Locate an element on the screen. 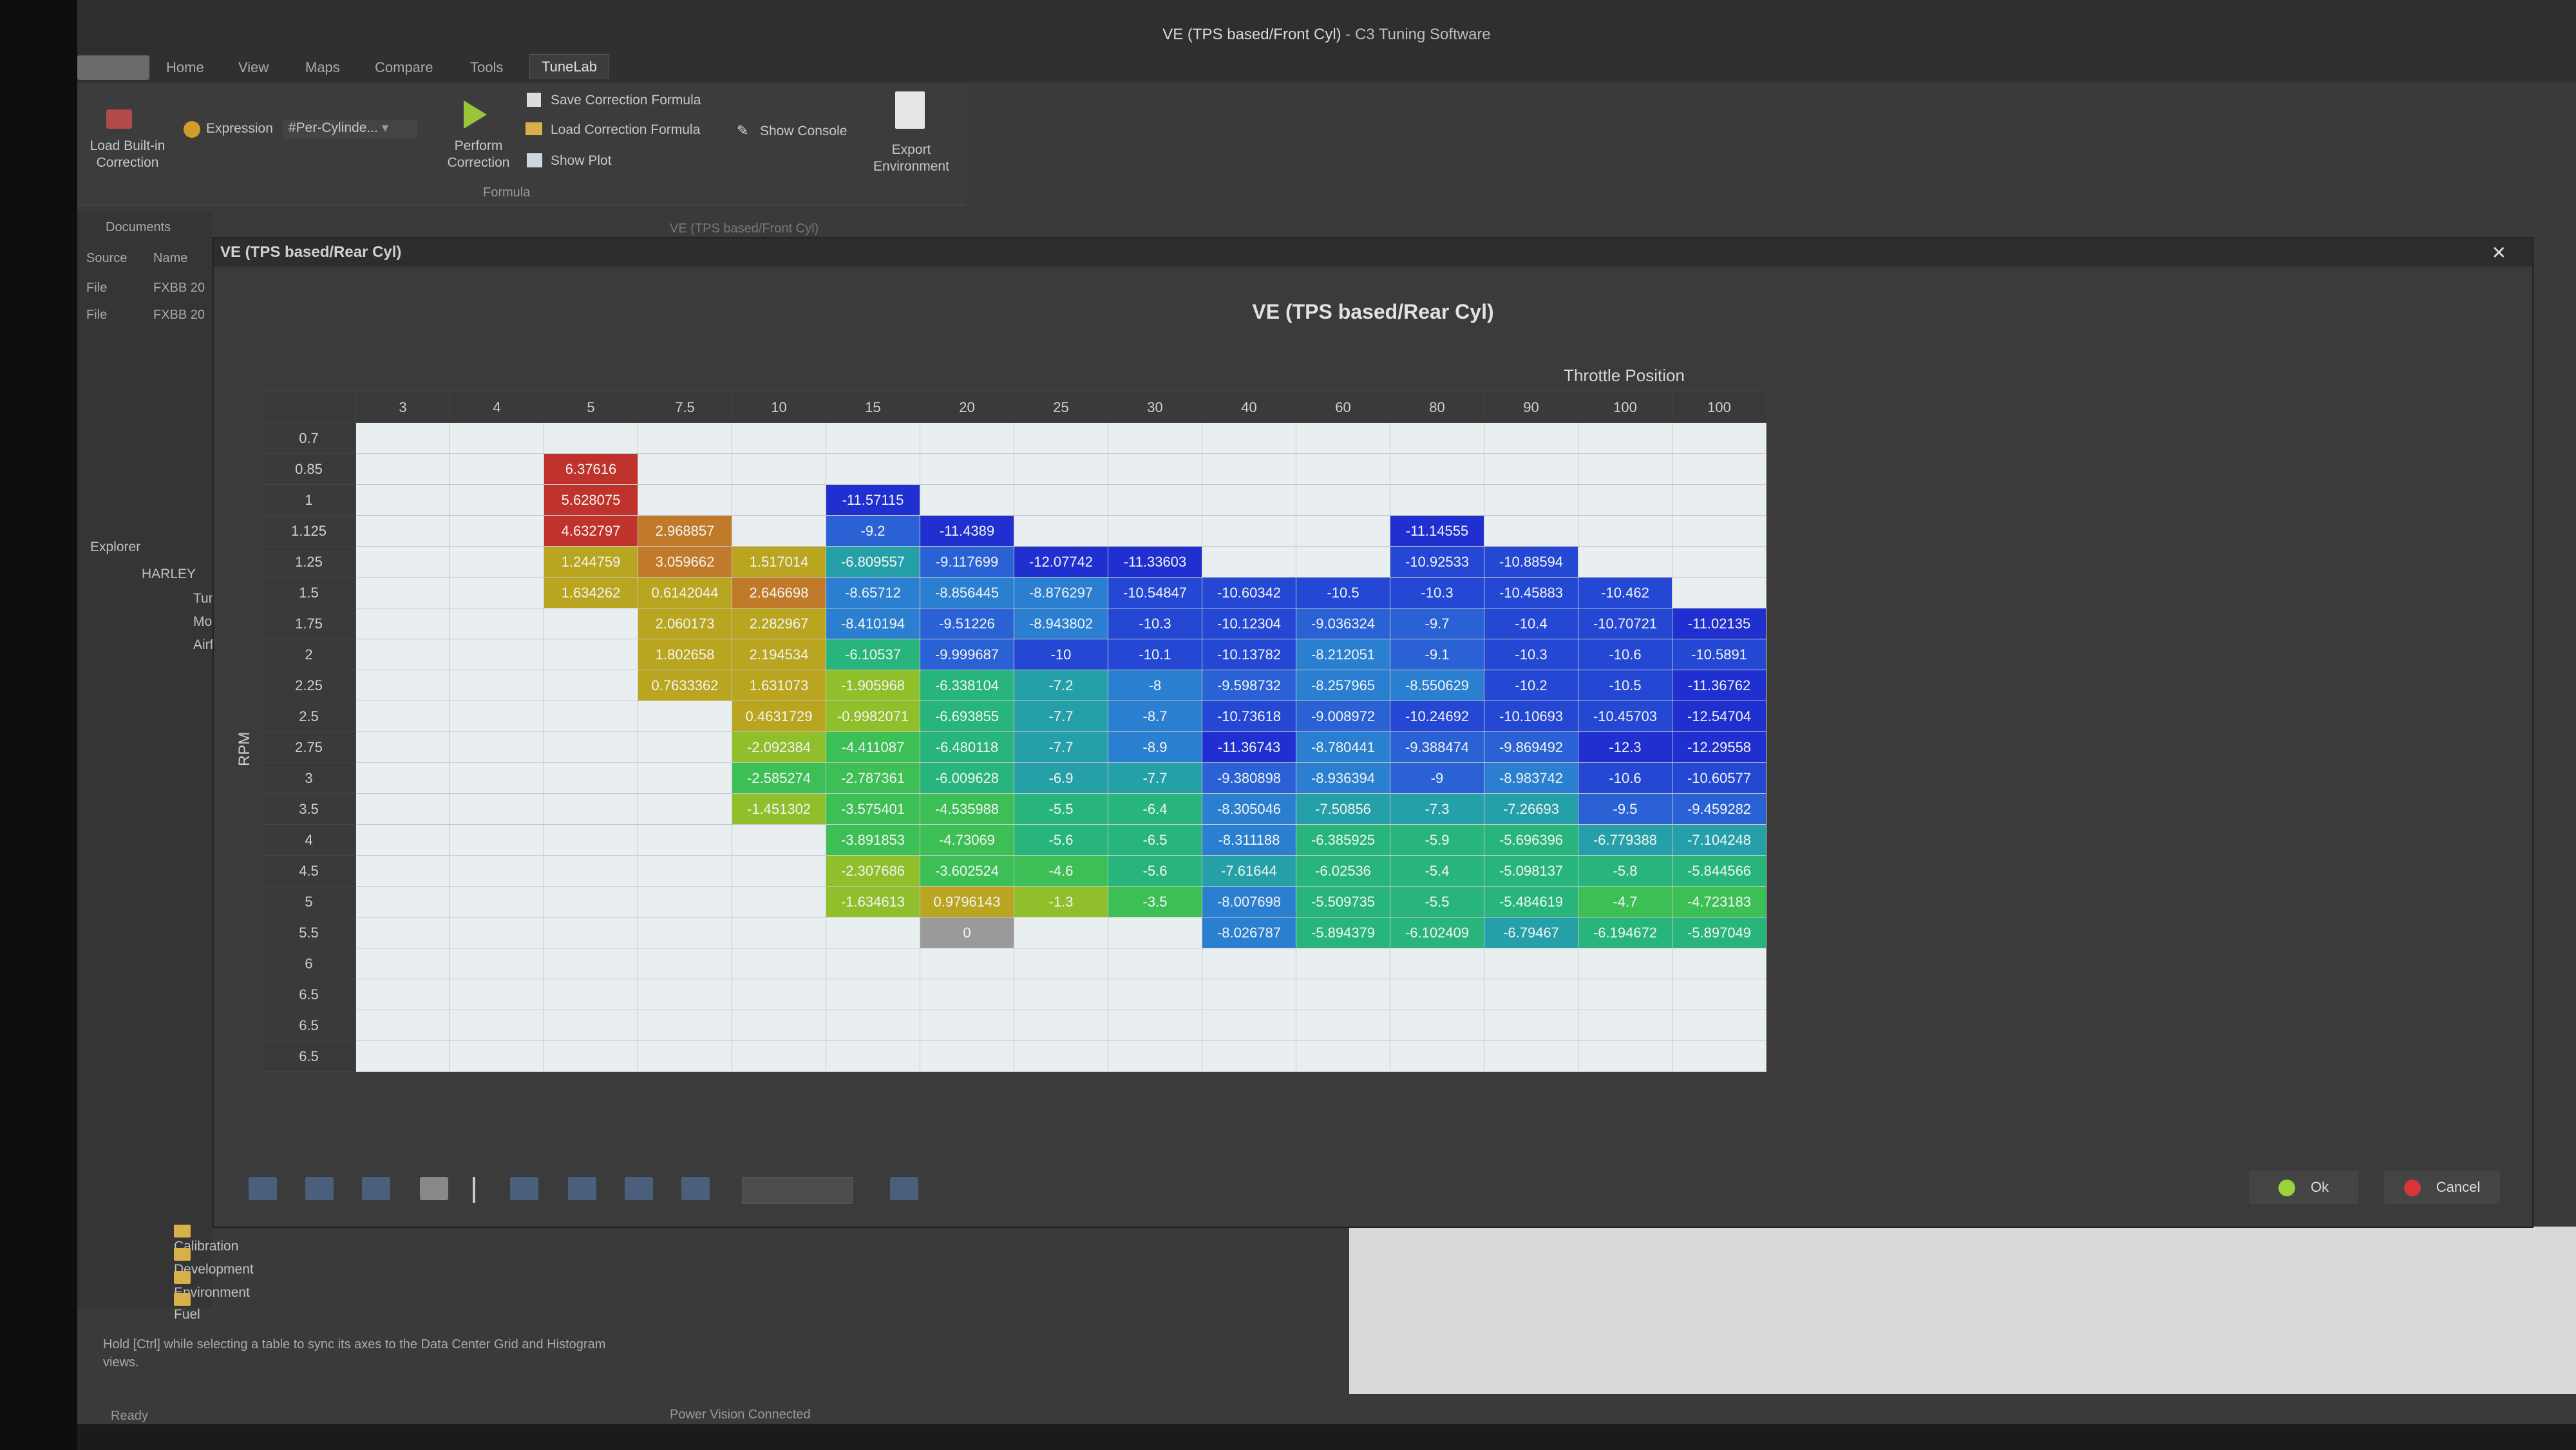 The height and width of the screenshot is (1450, 2576). grid-cell: -10.60342 is located at coordinates (1249, 592).